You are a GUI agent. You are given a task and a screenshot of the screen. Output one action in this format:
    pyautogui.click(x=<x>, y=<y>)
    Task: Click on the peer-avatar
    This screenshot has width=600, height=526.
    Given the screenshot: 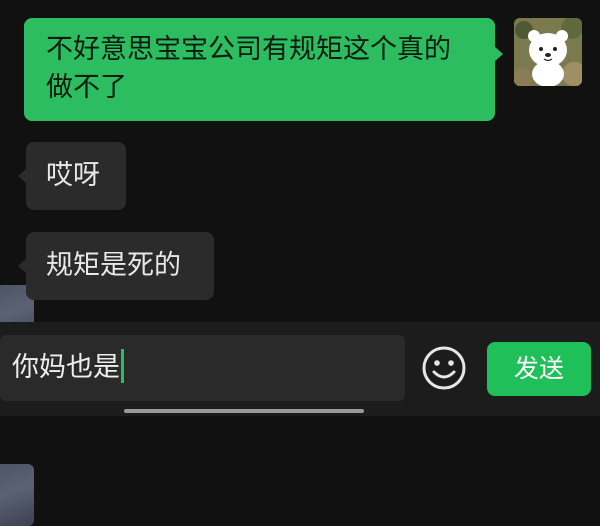 What is the action you would take?
    pyautogui.click(x=17, y=495)
    